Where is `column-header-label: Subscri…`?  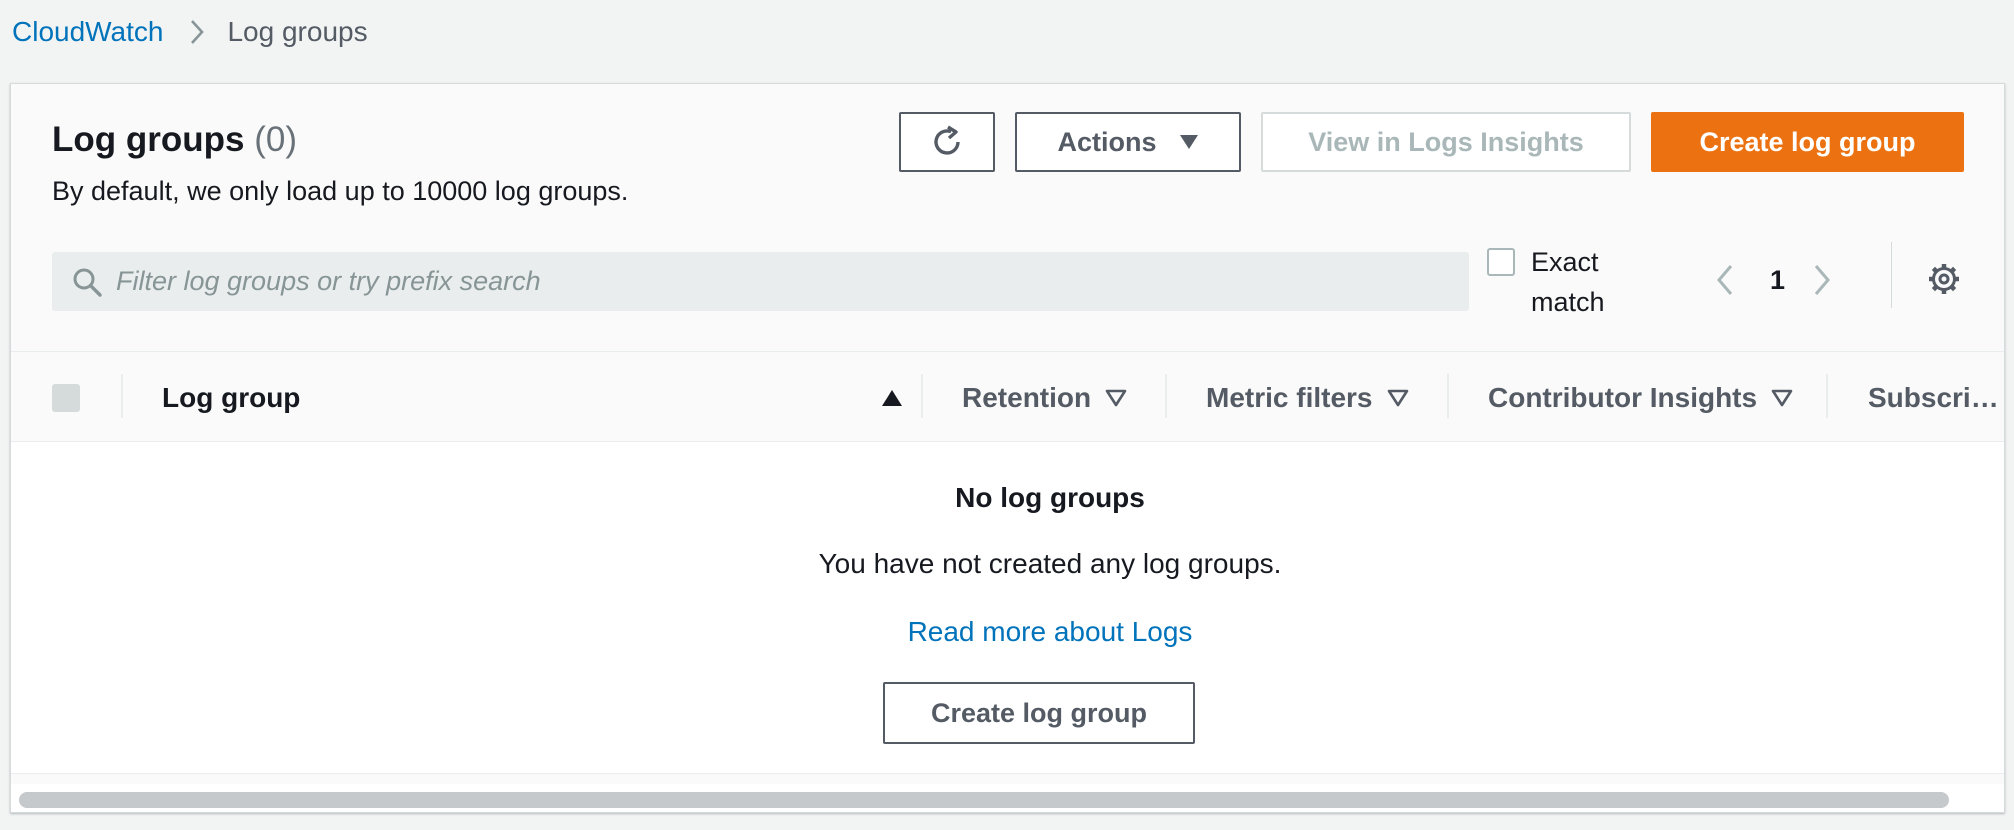 column-header-label: Subscri… is located at coordinates (1933, 397).